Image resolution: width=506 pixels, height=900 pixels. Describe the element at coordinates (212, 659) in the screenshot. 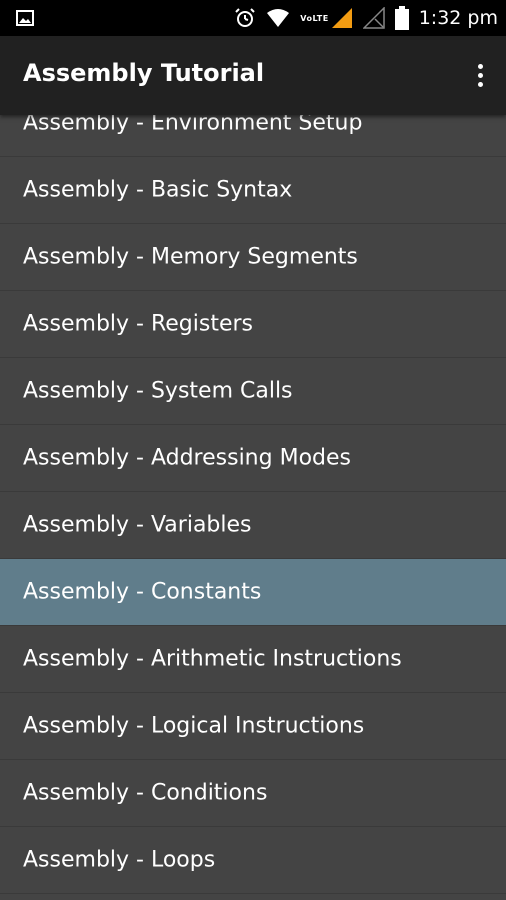

I see `list-item-label: Assembly - Arithmetic Instructions` at that location.